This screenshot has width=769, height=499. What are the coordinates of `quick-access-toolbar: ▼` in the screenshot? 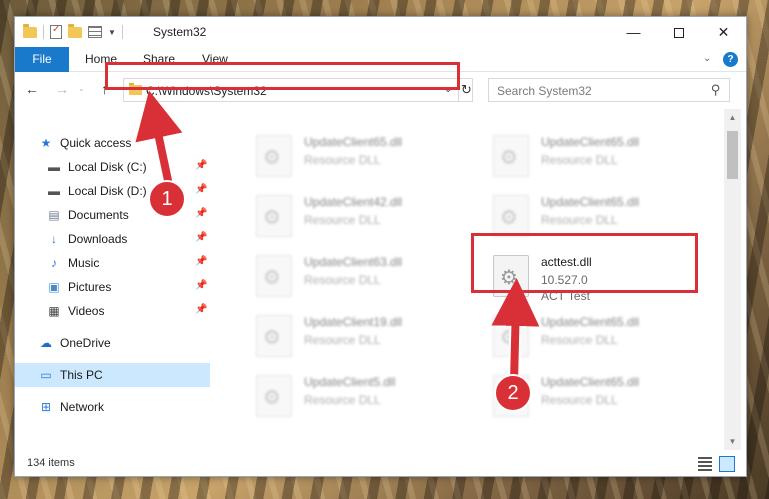 It's located at (73, 31).